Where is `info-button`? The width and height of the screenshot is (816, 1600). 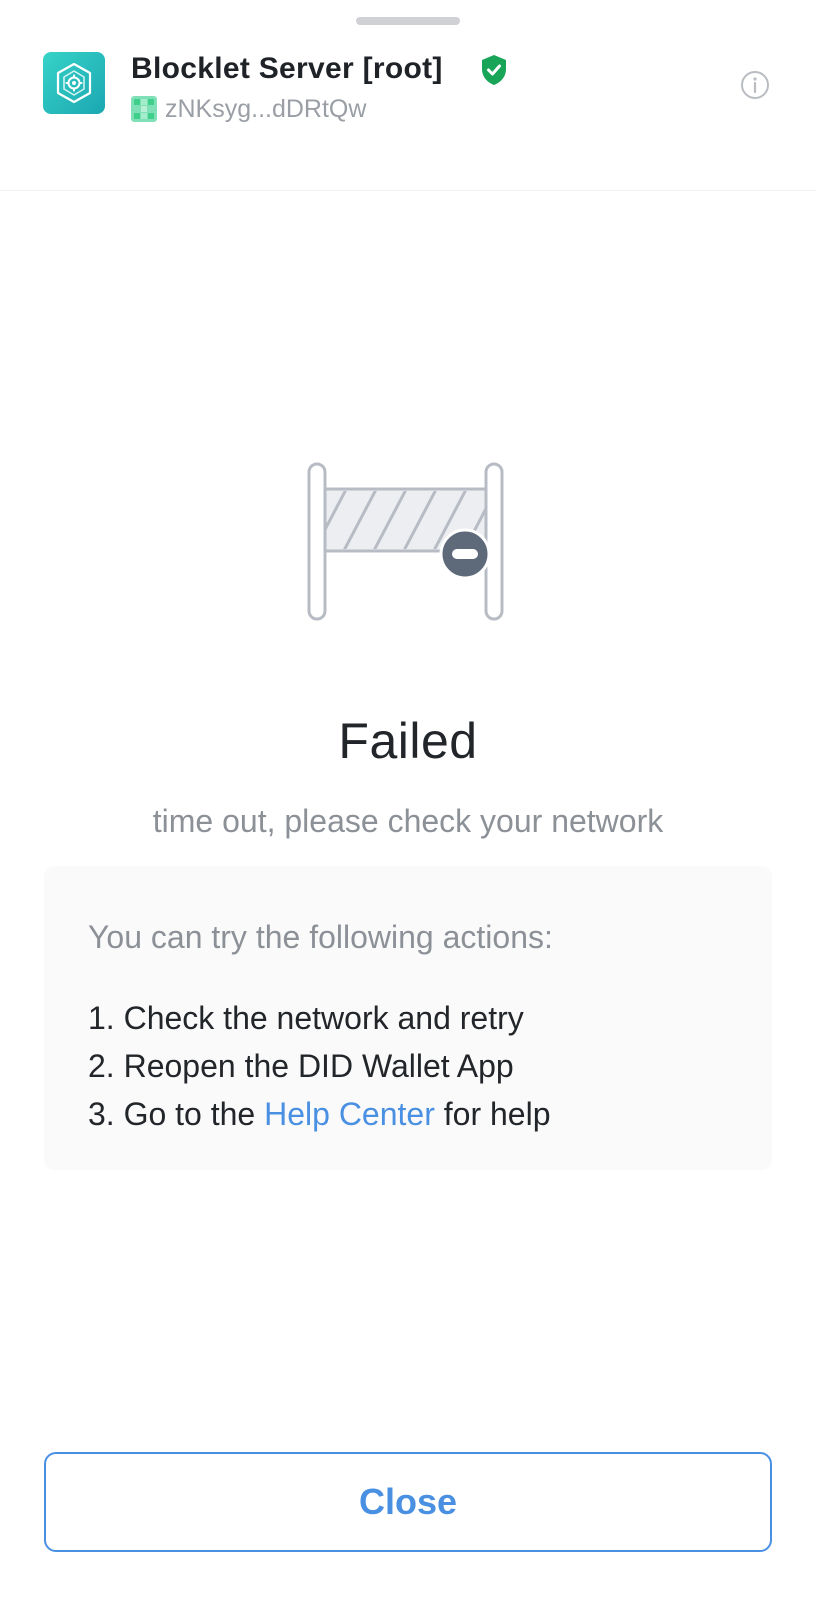 info-button is located at coordinates (755, 85).